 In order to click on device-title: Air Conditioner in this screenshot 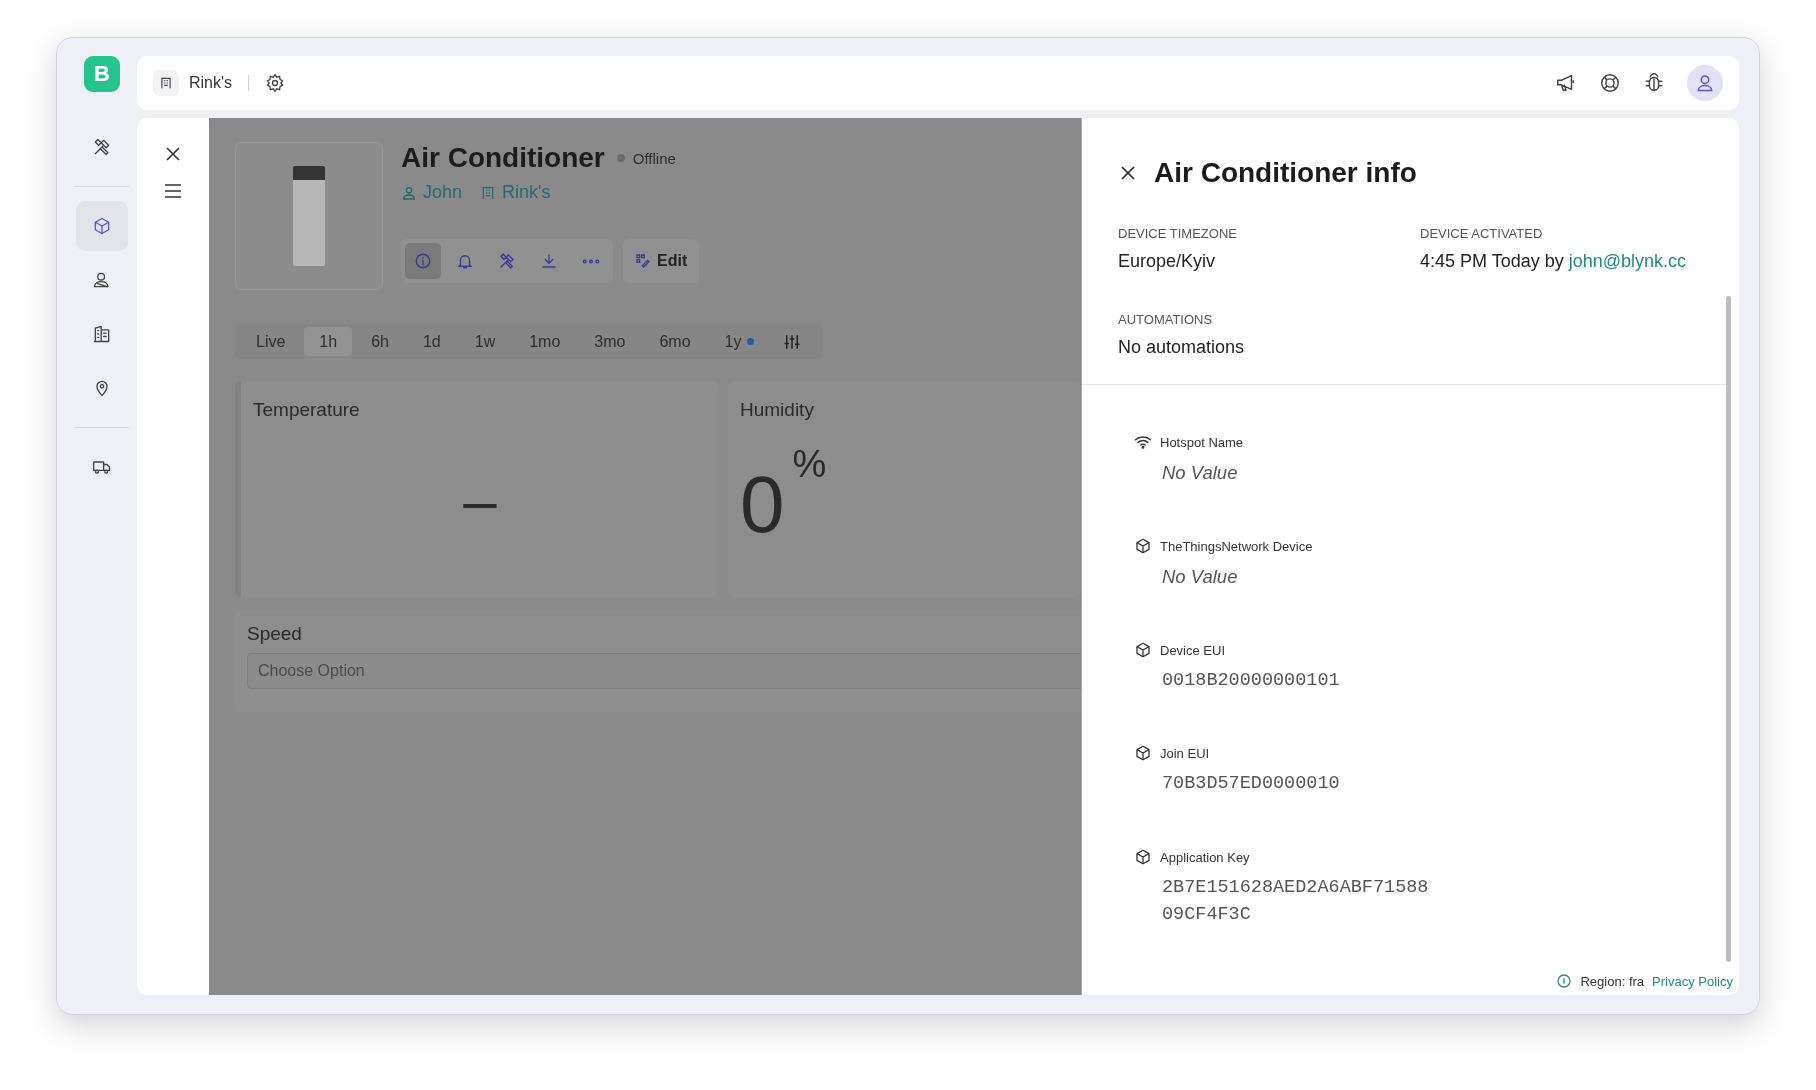, I will do `click(503, 158)`.